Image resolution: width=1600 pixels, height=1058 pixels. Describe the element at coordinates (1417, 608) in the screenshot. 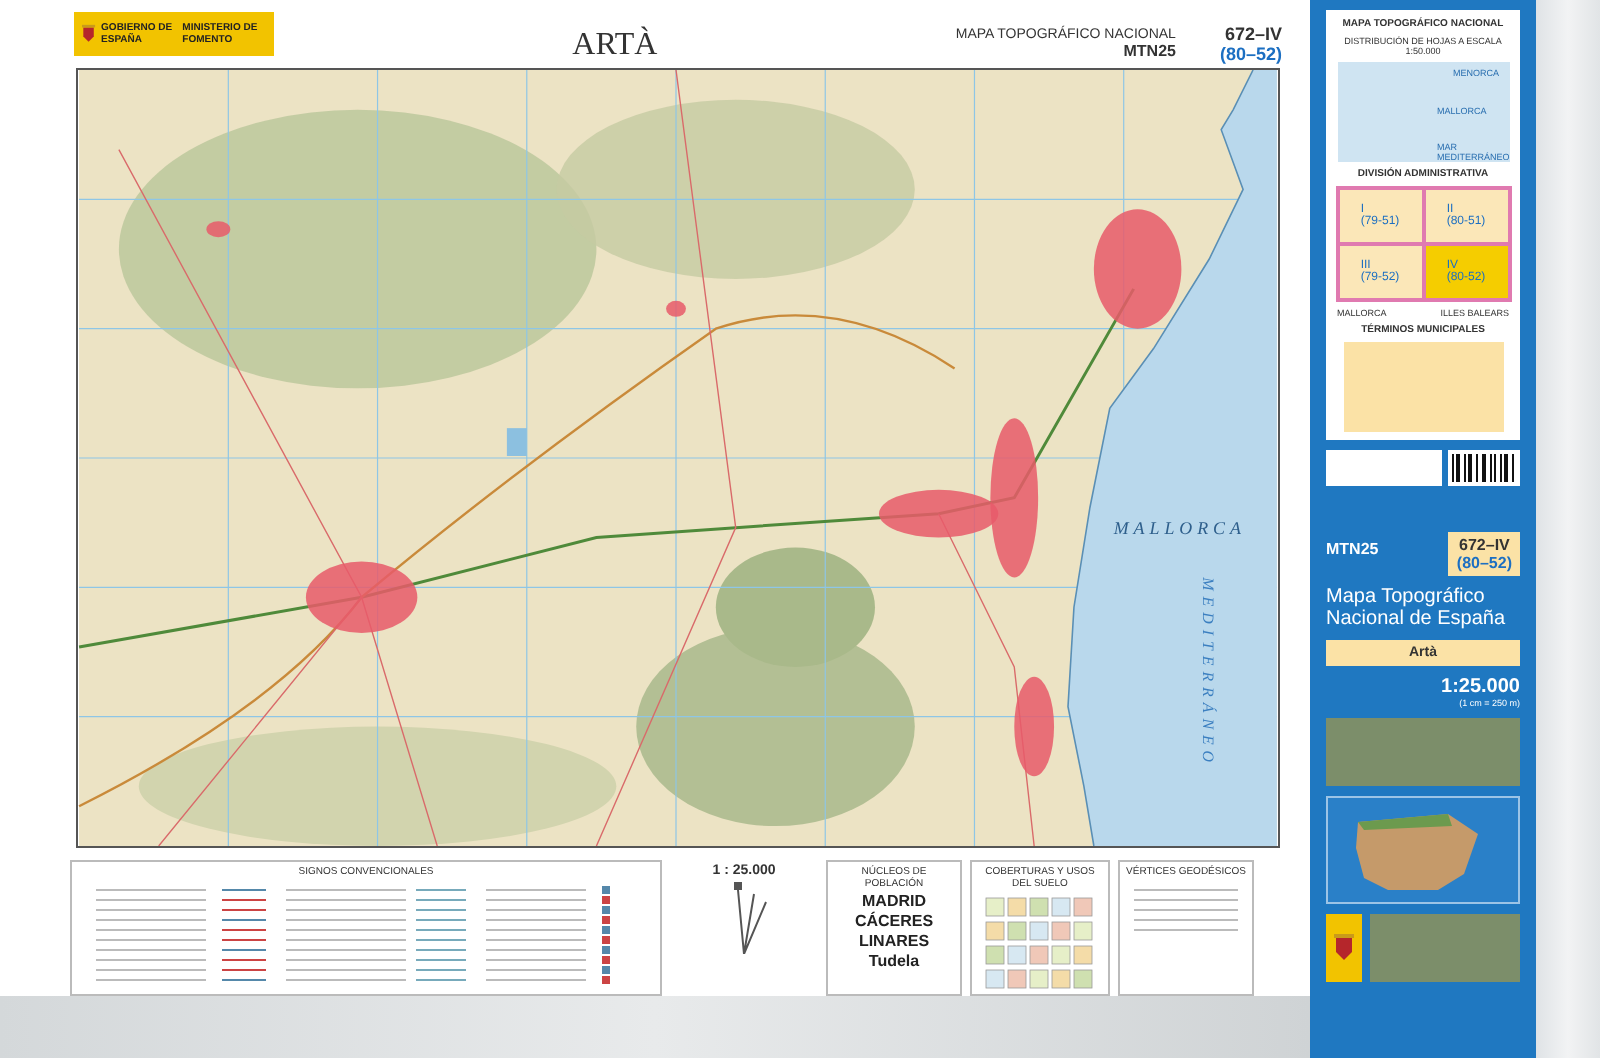

I see `cover-title: Mapa Topográfico Nacional de España` at that location.